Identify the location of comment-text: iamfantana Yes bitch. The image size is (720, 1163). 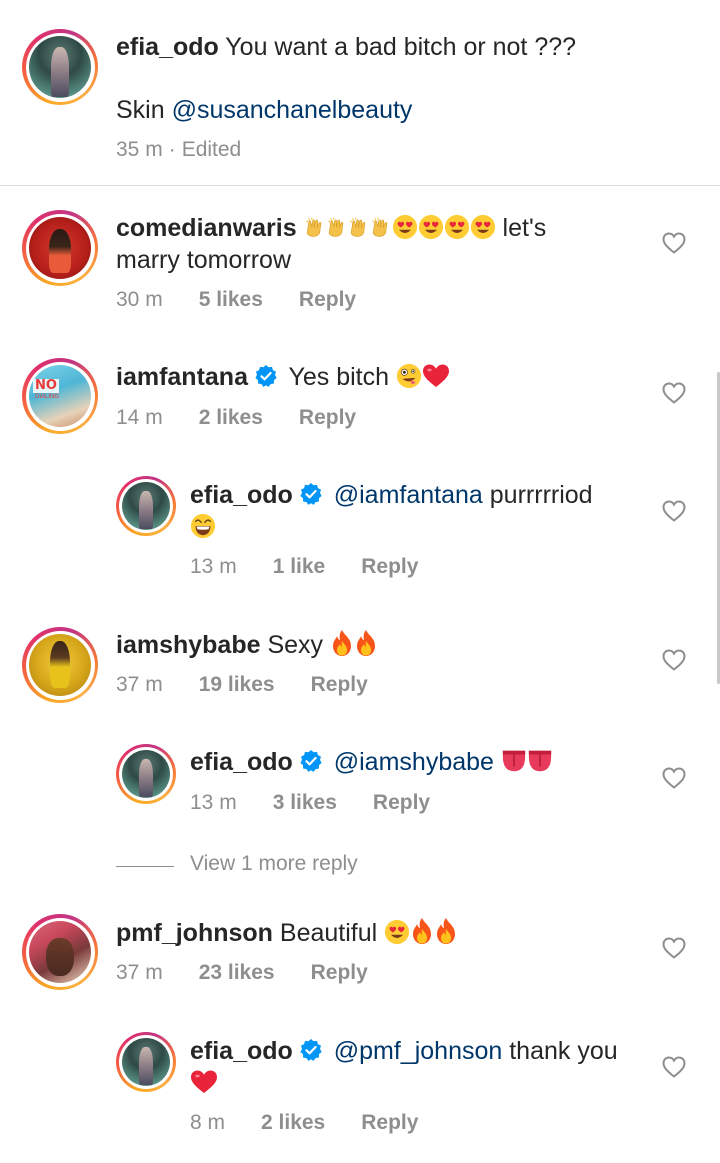
(386, 377).